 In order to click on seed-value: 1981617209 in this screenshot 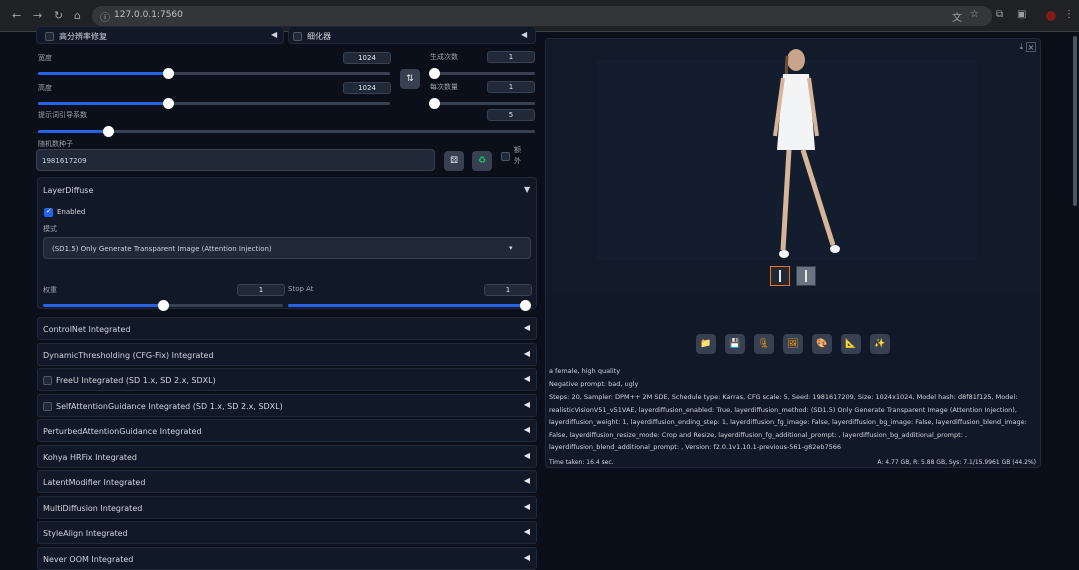, I will do `click(64, 161)`.